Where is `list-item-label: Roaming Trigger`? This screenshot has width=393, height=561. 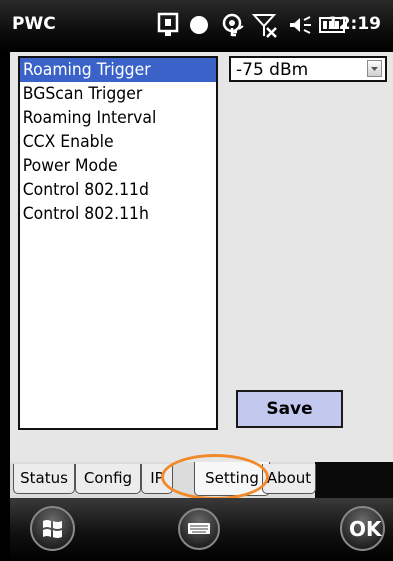 list-item-label: Roaming Trigger is located at coordinates (87, 70).